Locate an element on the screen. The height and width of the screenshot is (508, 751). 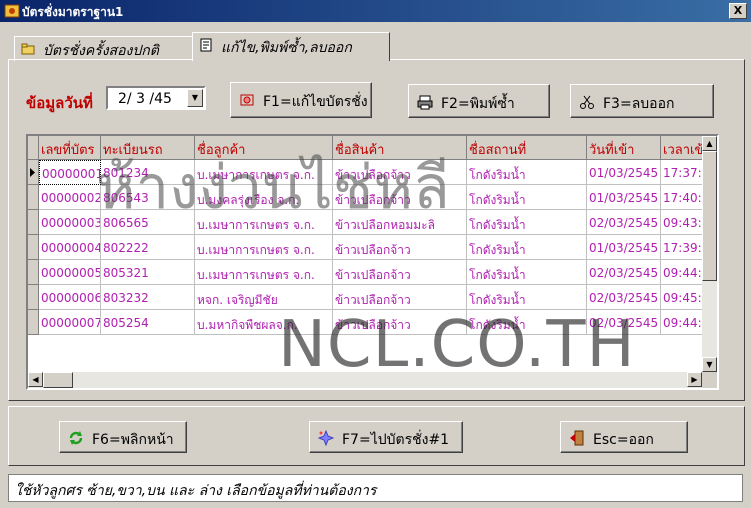
vertical-scrollbar: ▲ ▼ is located at coordinates (709, 254).